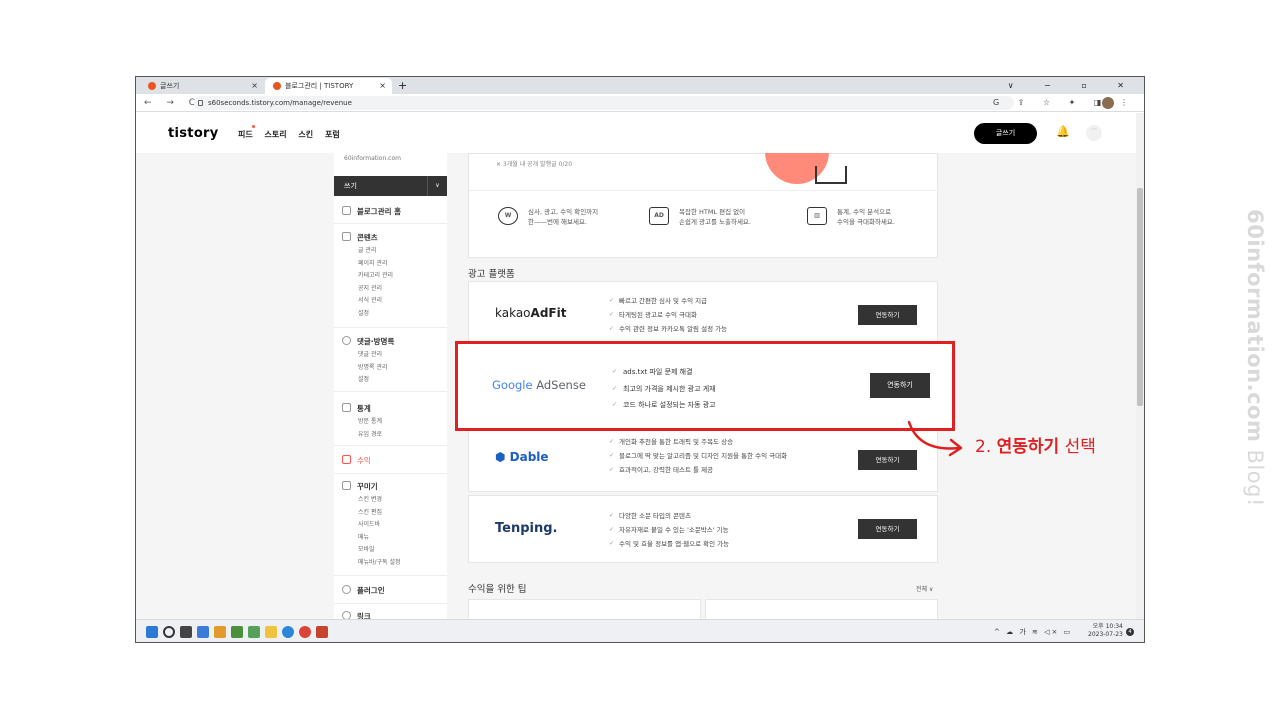  What do you see at coordinates (379, 513) in the screenshot?
I see `sidebar-item-skin-edit: 스킨 편집` at bounding box center [379, 513].